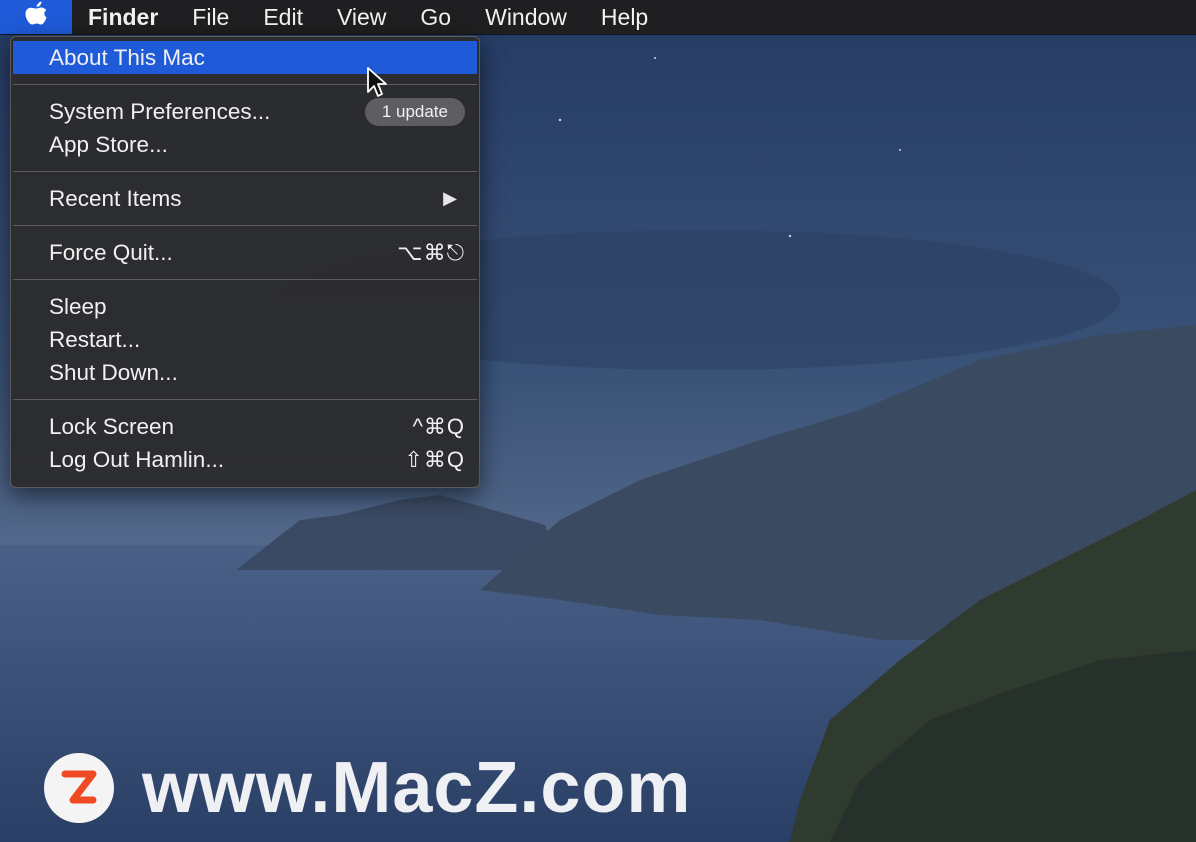 The height and width of the screenshot is (842, 1196). What do you see at coordinates (361, 17) in the screenshot?
I see `menubar-item-view: View` at bounding box center [361, 17].